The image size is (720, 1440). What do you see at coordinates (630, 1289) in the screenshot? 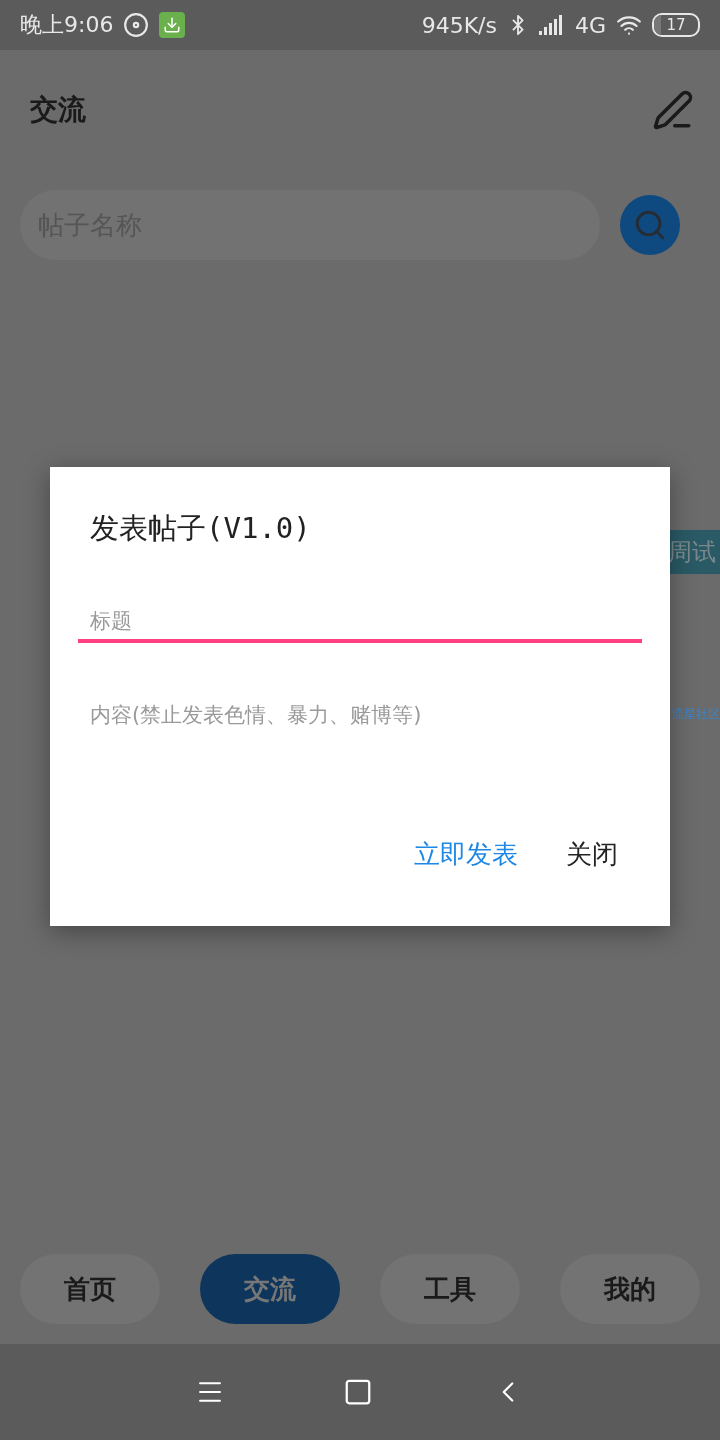
I see `nav-tab: 我的` at bounding box center [630, 1289].